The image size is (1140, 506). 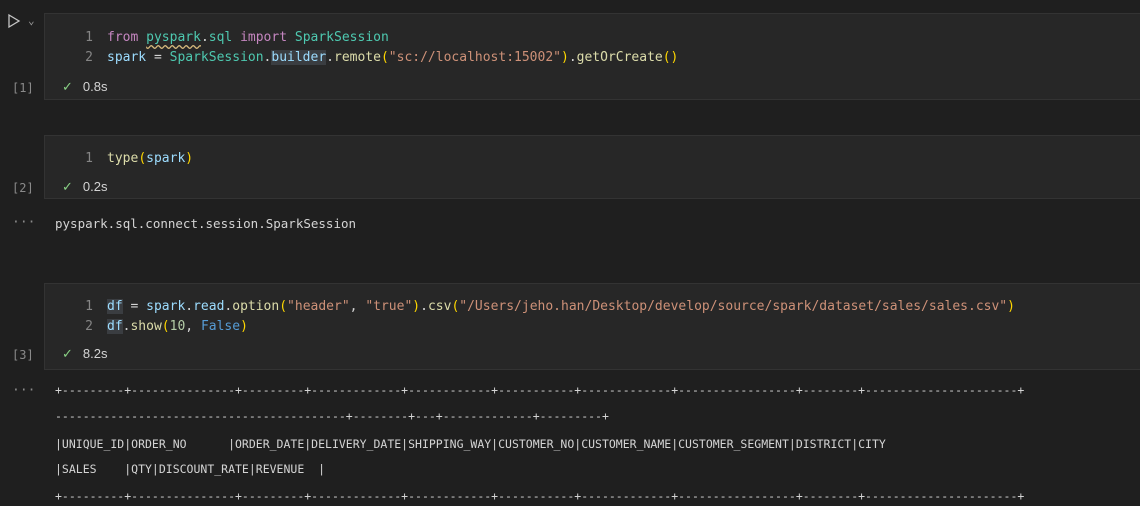 I want to click on function-name: getOrCreate, so click(x=619, y=57).